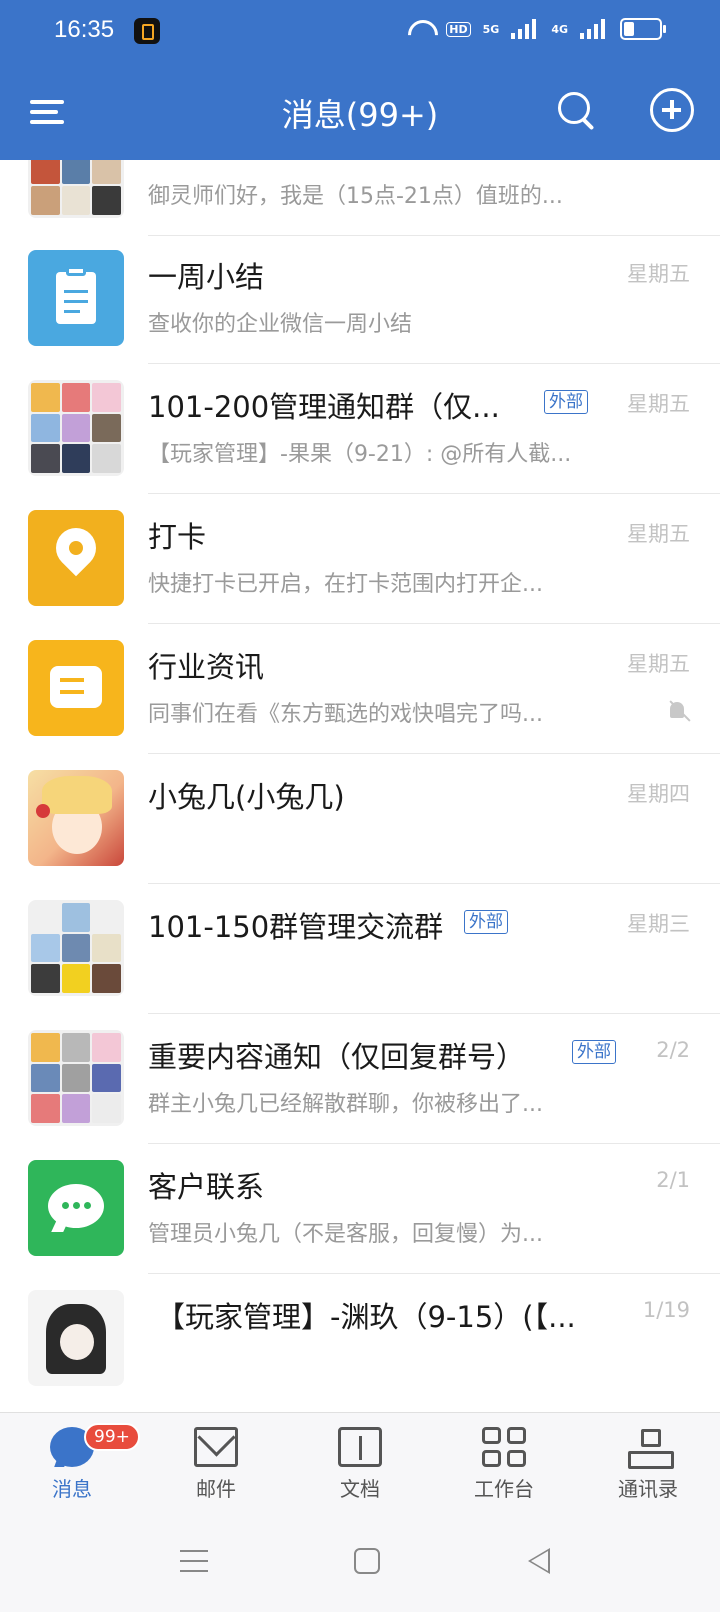  I want to click on signal-icon, so click(525, 29).